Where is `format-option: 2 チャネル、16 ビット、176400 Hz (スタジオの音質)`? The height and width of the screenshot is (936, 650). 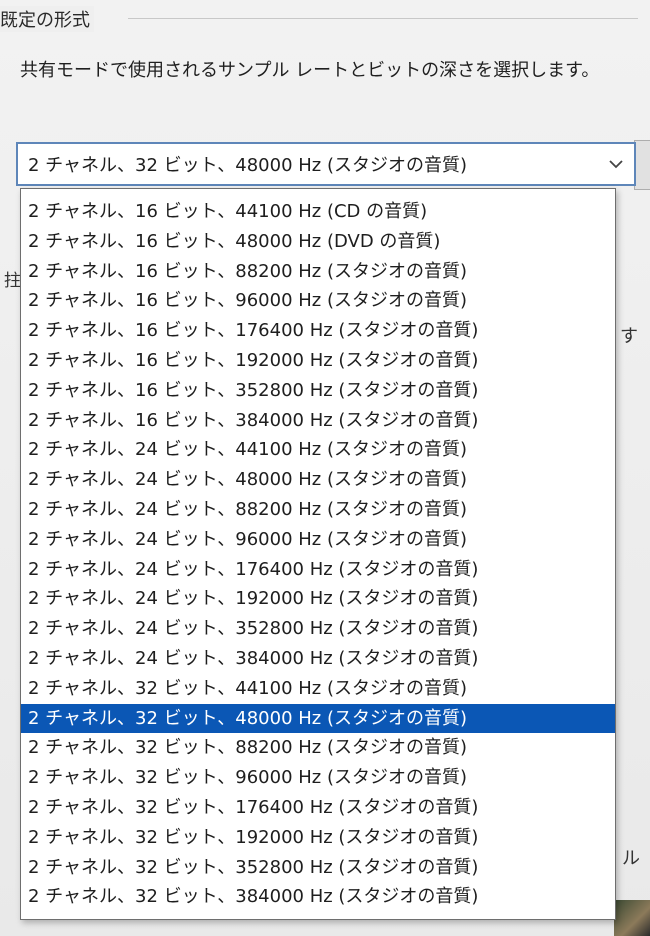 format-option: 2 チャネル、16 ビット、176400 Hz (スタジオの音質) is located at coordinates (318, 331).